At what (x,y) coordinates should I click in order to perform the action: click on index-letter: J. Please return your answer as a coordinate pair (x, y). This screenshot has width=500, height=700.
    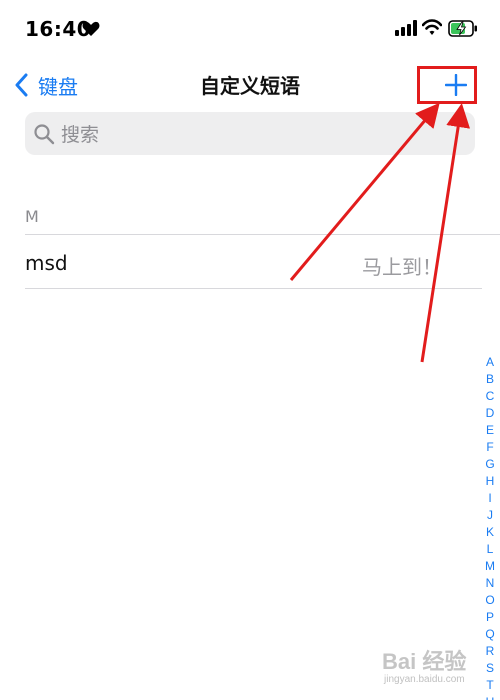
    Looking at the image, I should click on (490, 515).